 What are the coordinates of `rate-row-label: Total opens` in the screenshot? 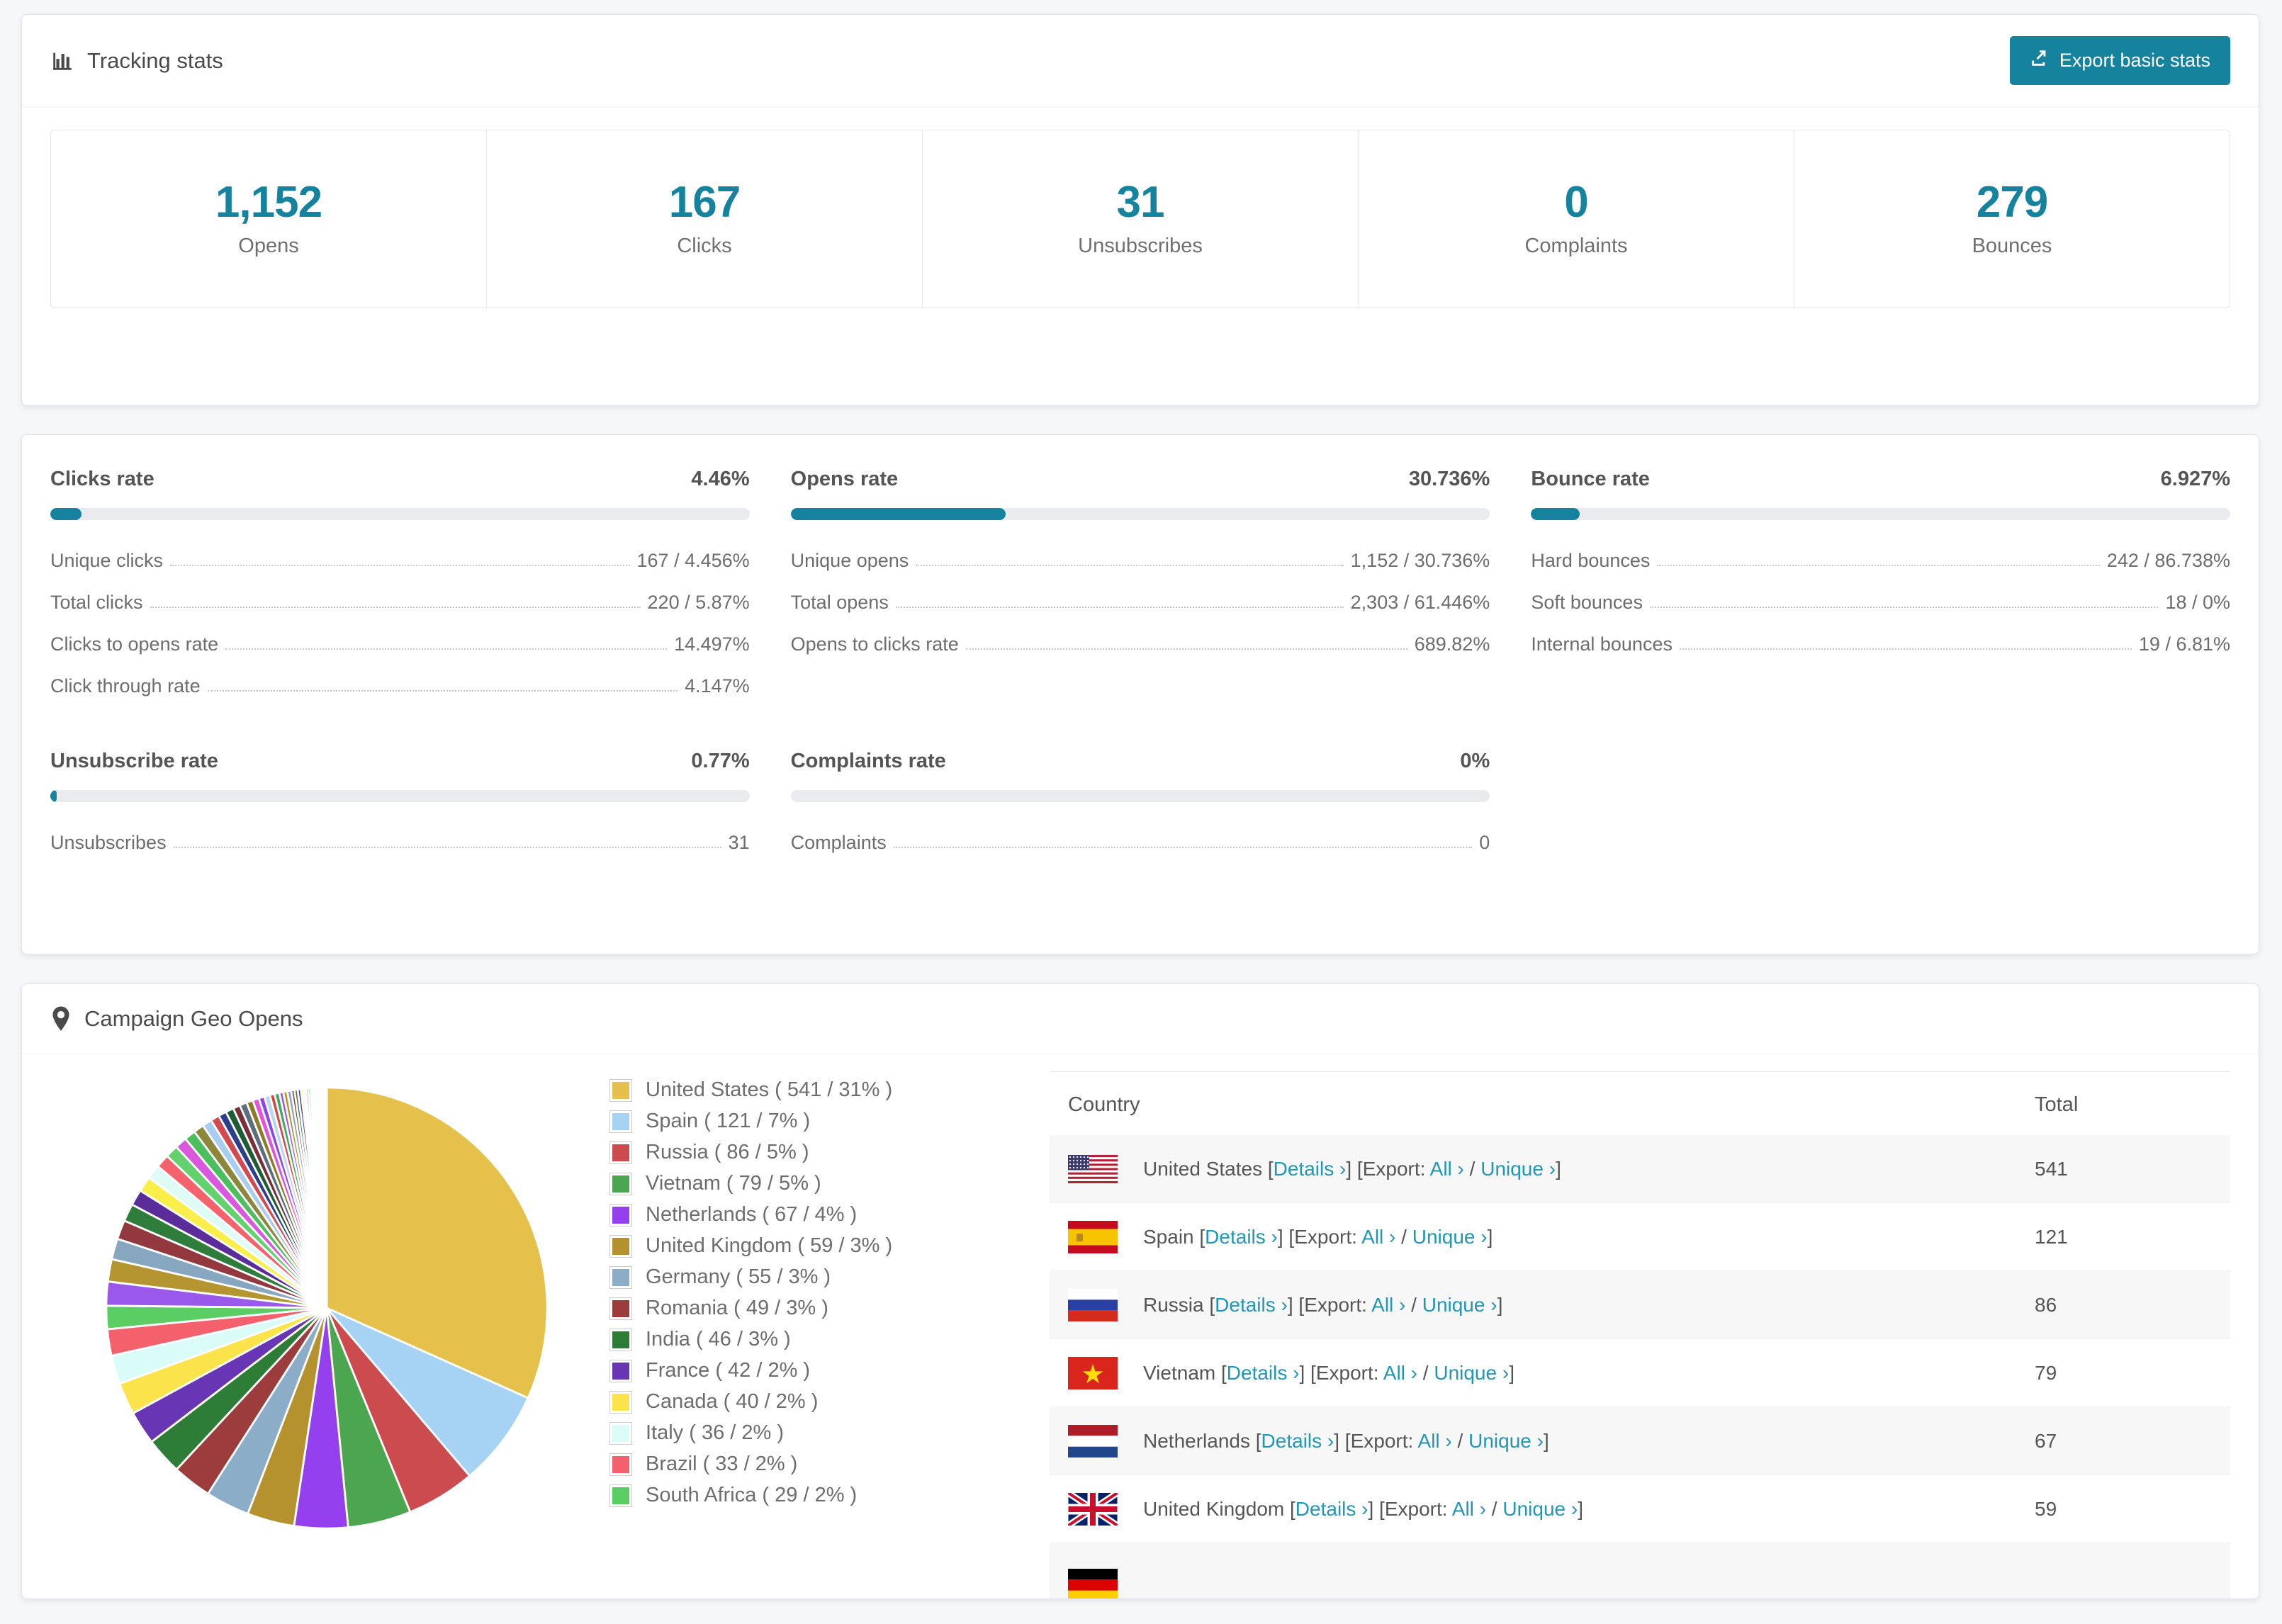 It's located at (840, 602).